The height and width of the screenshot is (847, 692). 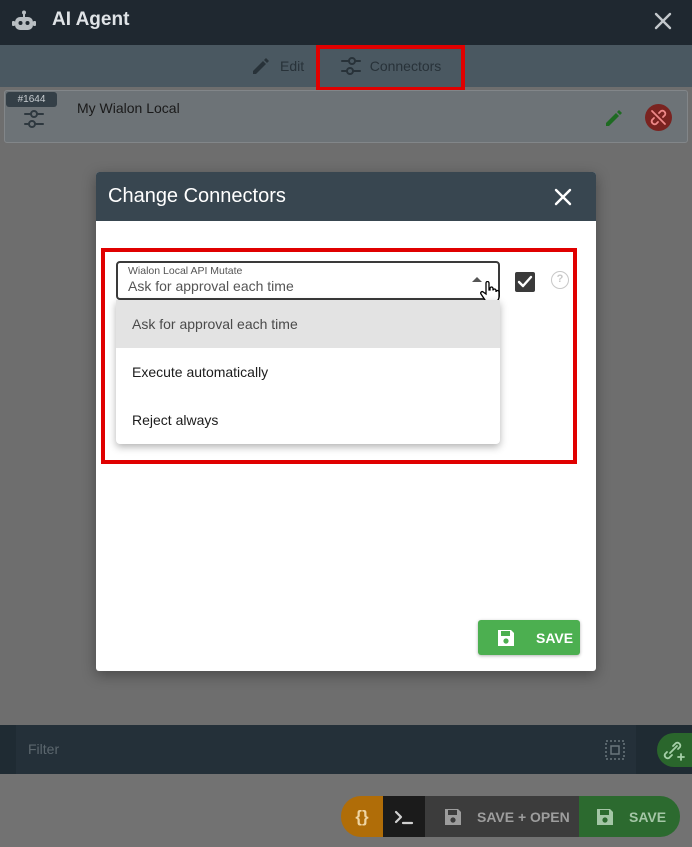 What do you see at coordinates (91, 19) in the screenshot?
I see `window-title: AI Agent` at bounding box center [91, 19].